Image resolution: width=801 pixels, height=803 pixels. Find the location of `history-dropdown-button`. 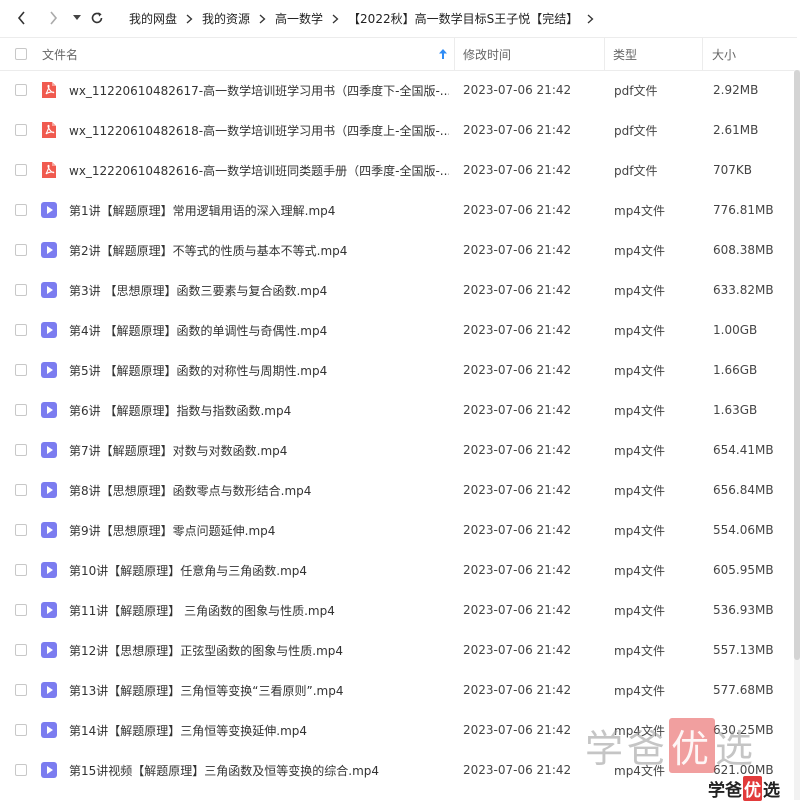

history-dropdown-button is located at coordinates (77, 18).